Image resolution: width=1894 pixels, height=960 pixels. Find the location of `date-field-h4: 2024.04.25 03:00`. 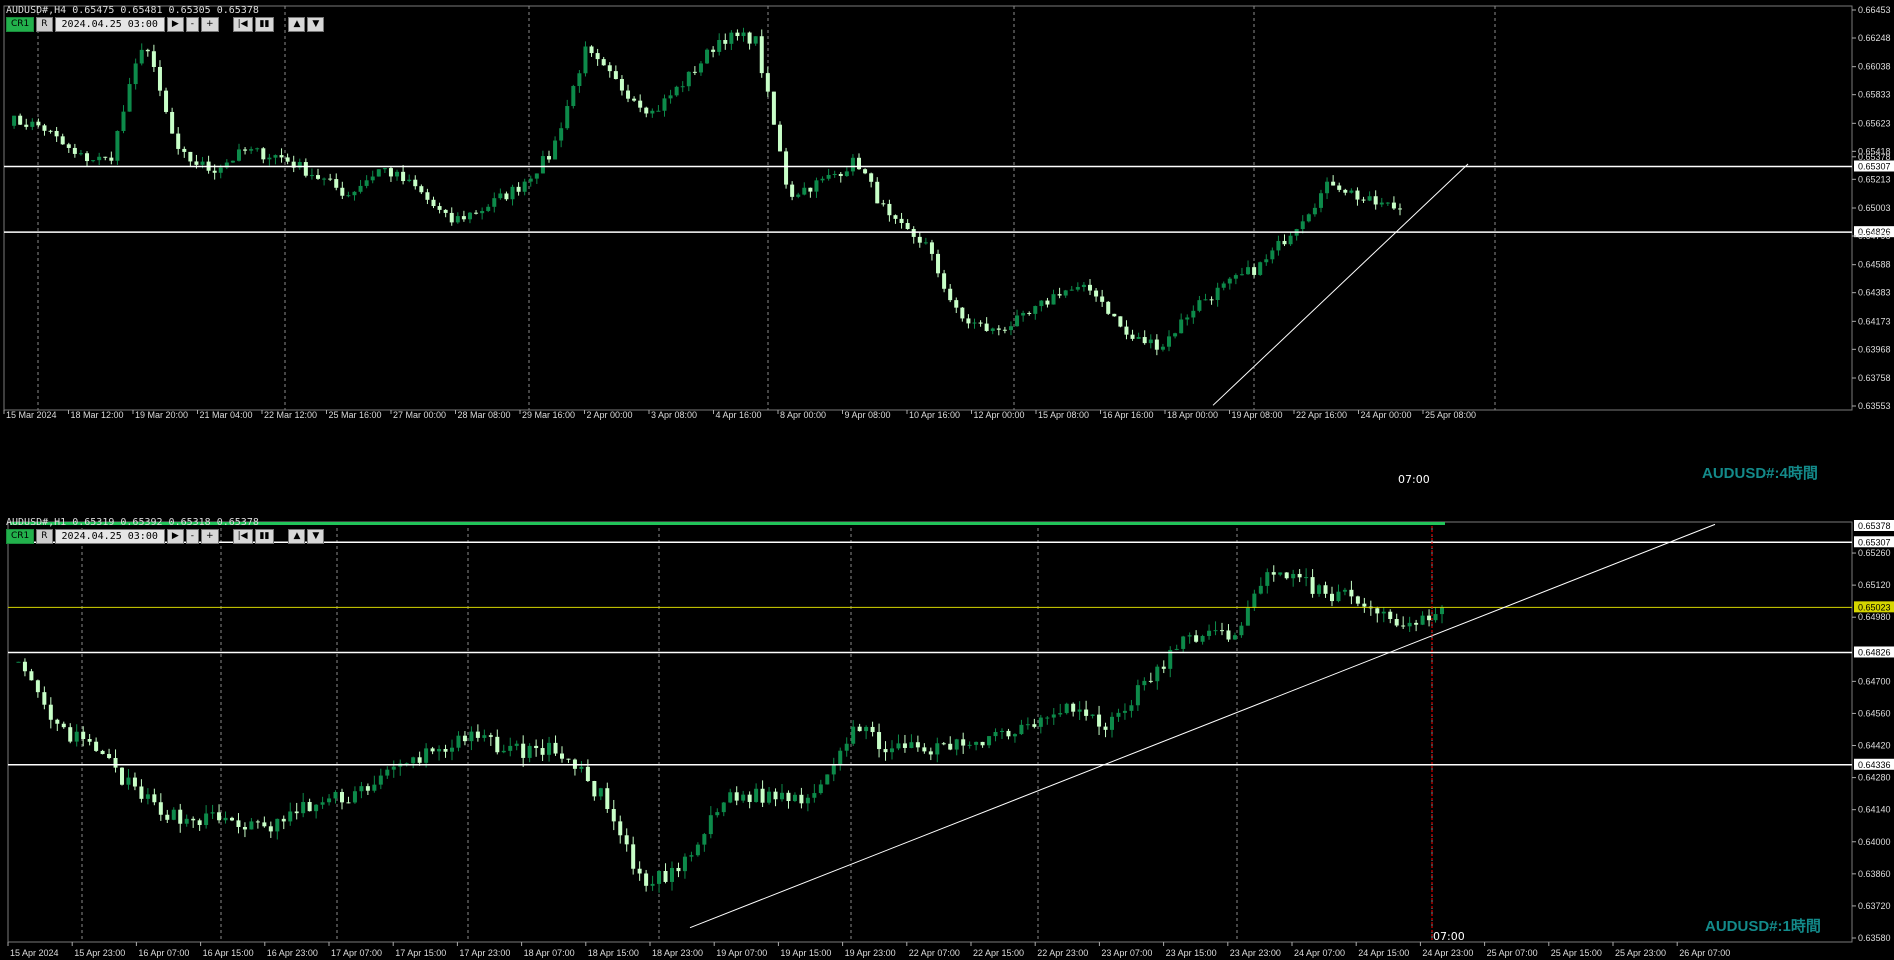

date-field-h4: 2024.04.25 03:00 is located at coordinates (109, 24).